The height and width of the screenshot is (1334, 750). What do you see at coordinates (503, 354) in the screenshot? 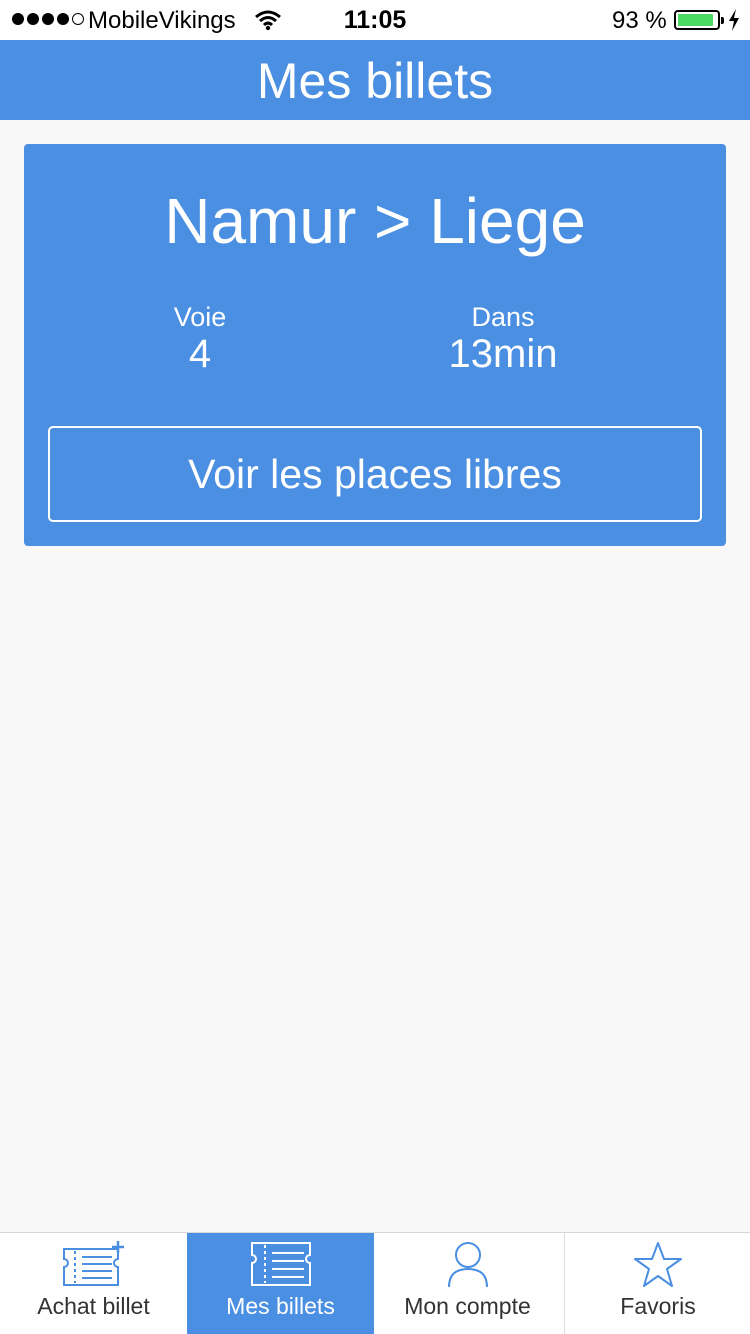
I see `departure-value: 13min` at bounding box center [503, 354].